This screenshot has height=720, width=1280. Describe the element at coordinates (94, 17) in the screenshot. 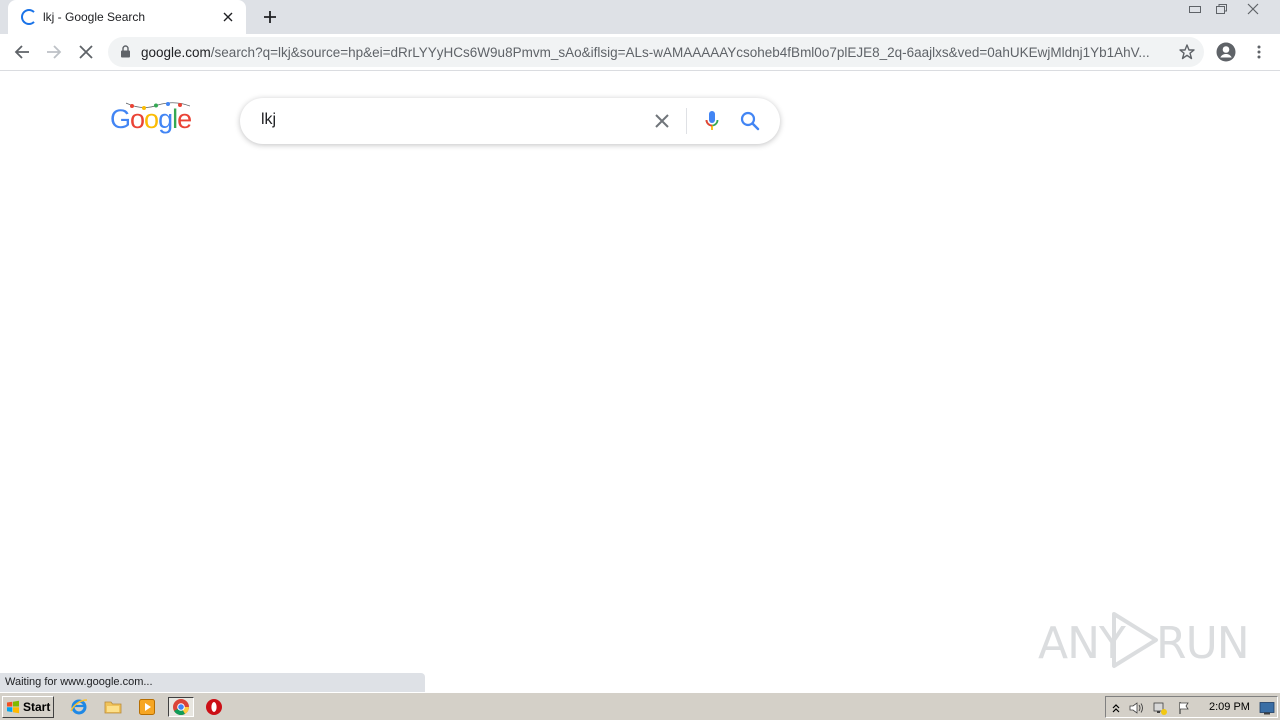

I see `tab-title: lkj - Google Search` at that location.